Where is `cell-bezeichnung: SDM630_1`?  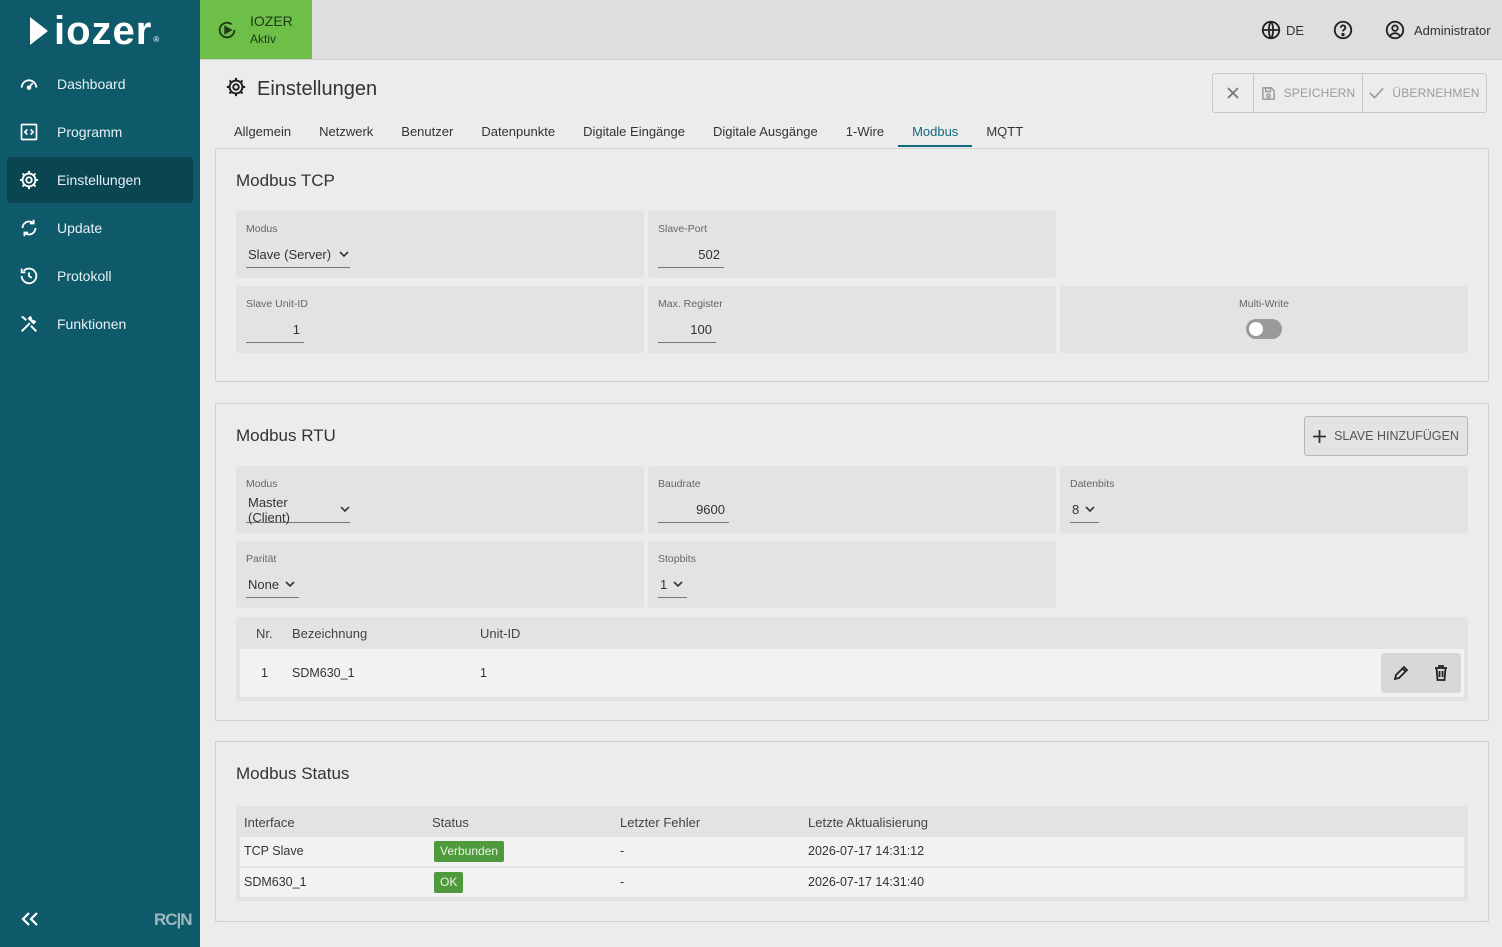 cell-bezeichnung: SDM630_1 is located at coordinates (323, 673).